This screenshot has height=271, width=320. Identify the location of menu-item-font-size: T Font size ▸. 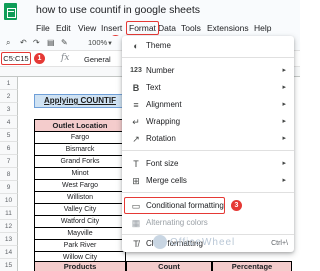
(208, 164).